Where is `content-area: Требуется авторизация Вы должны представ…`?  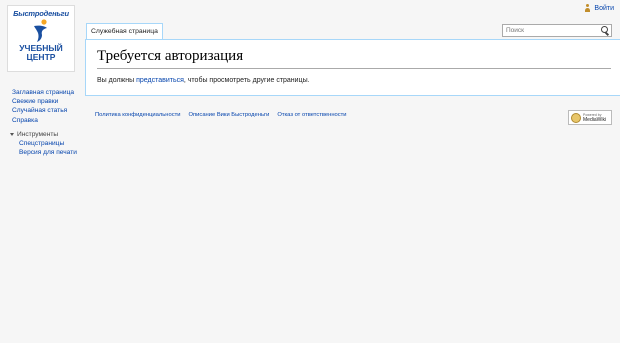
content-area: Требуется авторизация Вы должны представ… is located at coordinates (352, 67).